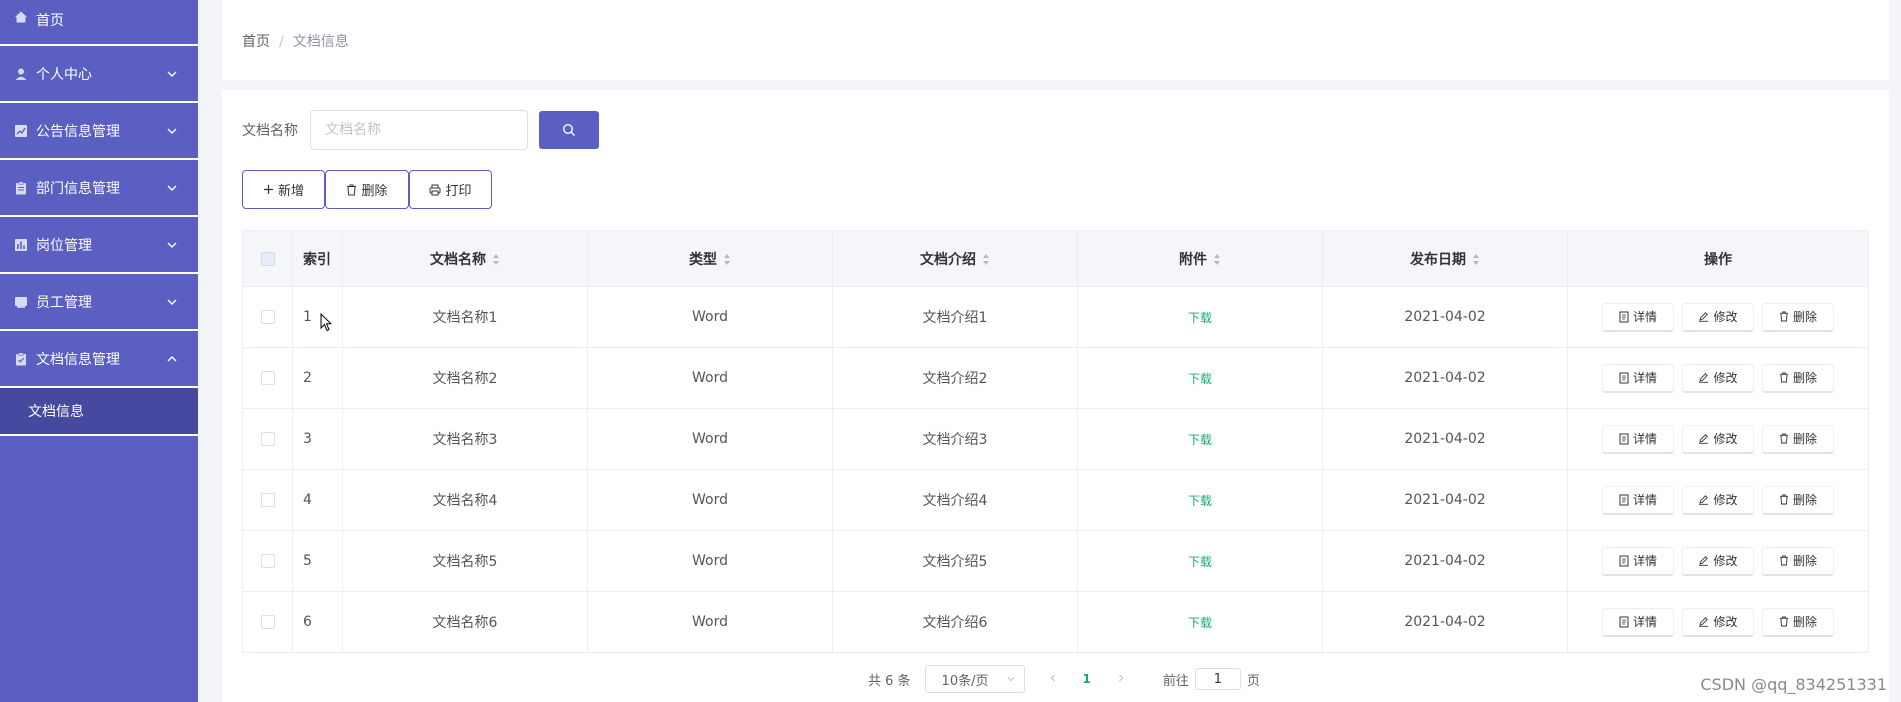 The image size is (1901, 702). Describe the element at coordinates (21, 245) in the screenshot. I see `bar-chart-icon` at that location.